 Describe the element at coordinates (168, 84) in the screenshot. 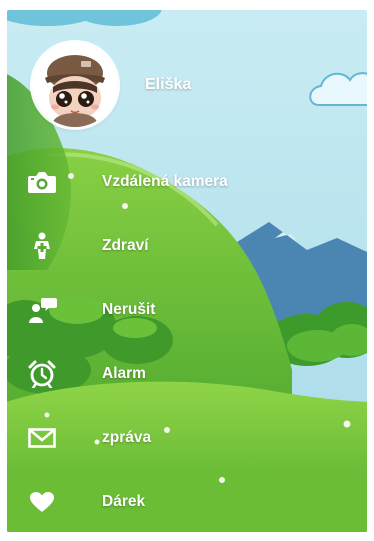

I see `user-name: Eliška` at that location.